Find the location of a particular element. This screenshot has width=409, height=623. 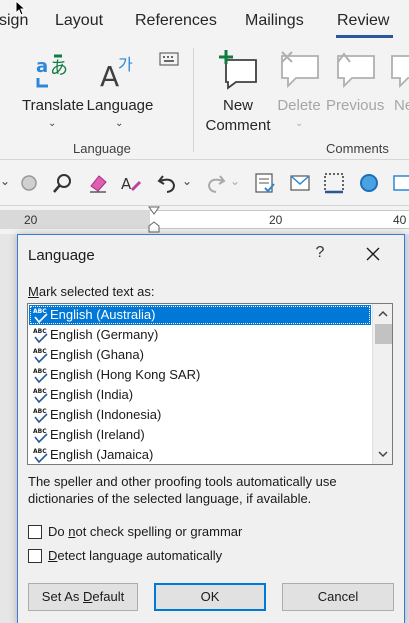

search-icon is located at coordinates (63, 183).